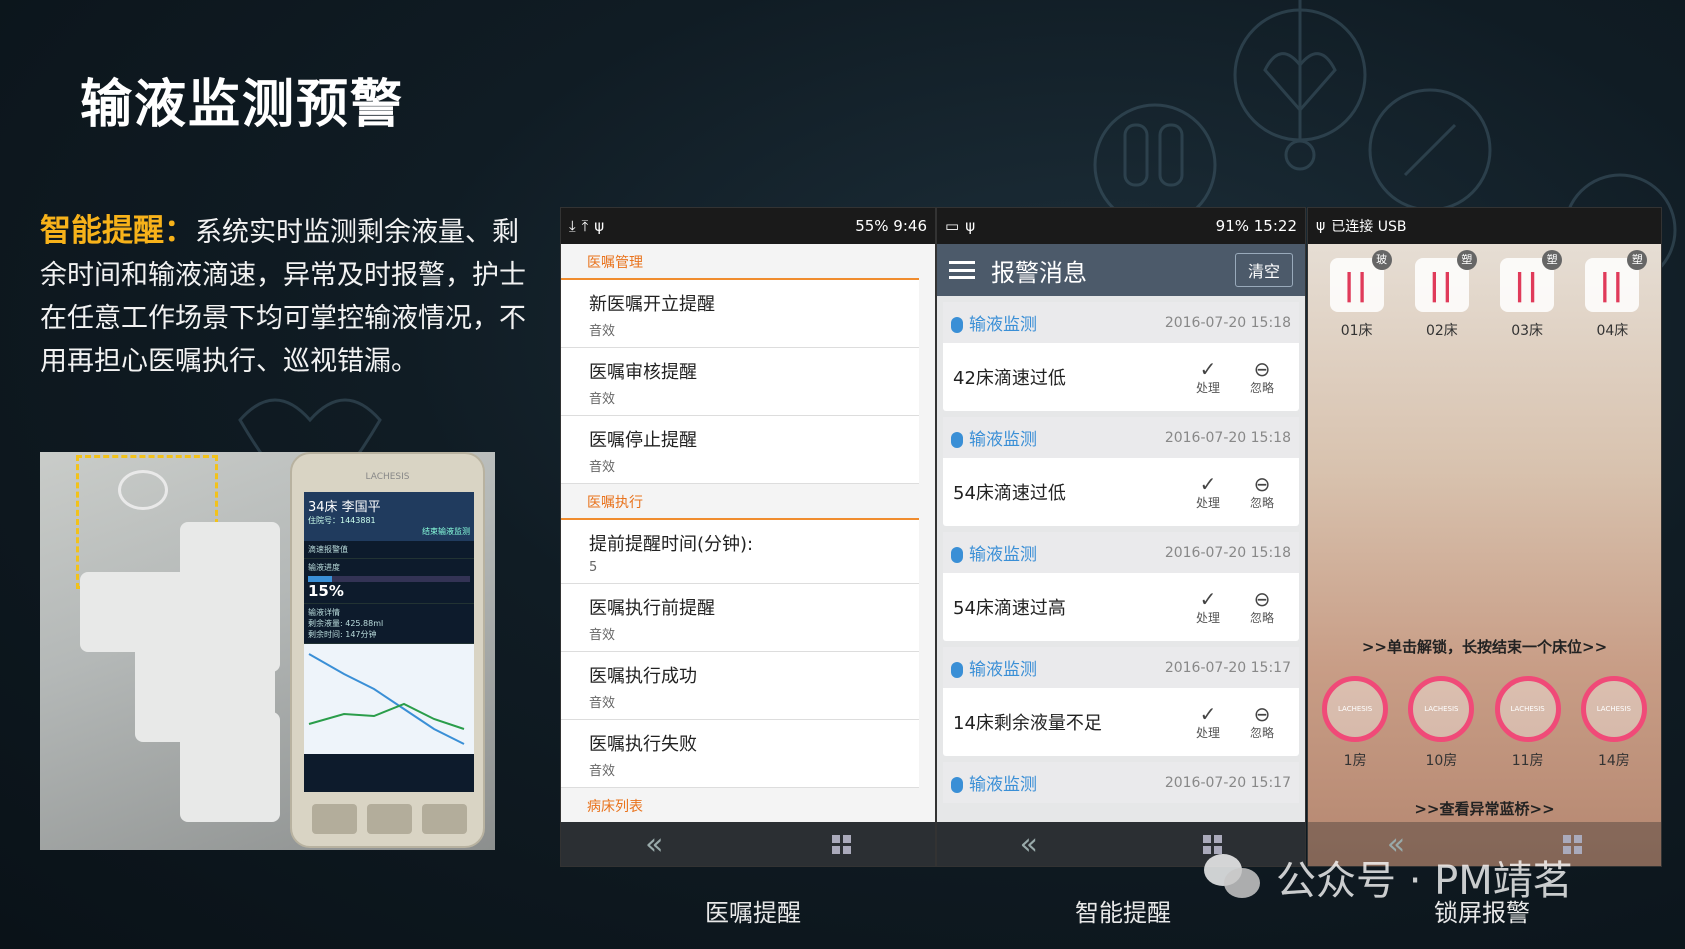 This screenshot has height=949, width=1685. What do you see at coordinates (1355, 761) in the screenshot?
I see `room-label: 1房` at bounding box center [1355, 761].